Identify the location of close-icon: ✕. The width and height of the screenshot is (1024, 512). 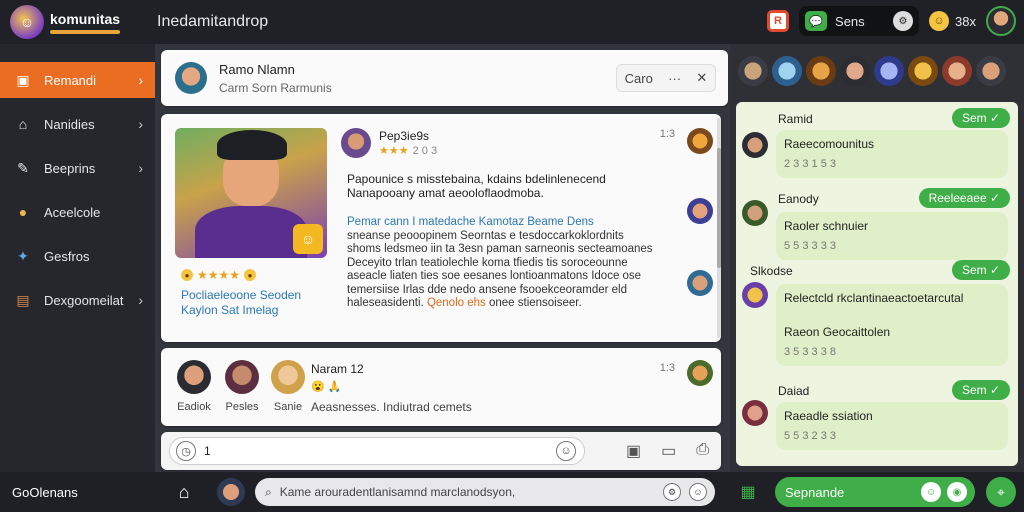
(701, 78).